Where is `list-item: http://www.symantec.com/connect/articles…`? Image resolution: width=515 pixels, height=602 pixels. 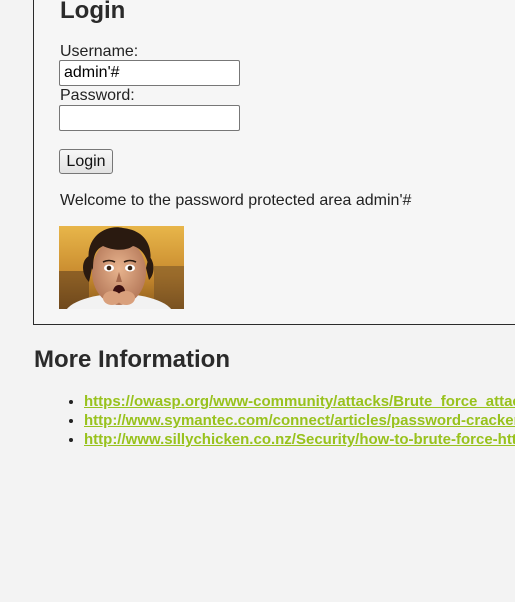 list-item: http://www.symantec.com/connect/articles… is located at coordinates (299, 420).